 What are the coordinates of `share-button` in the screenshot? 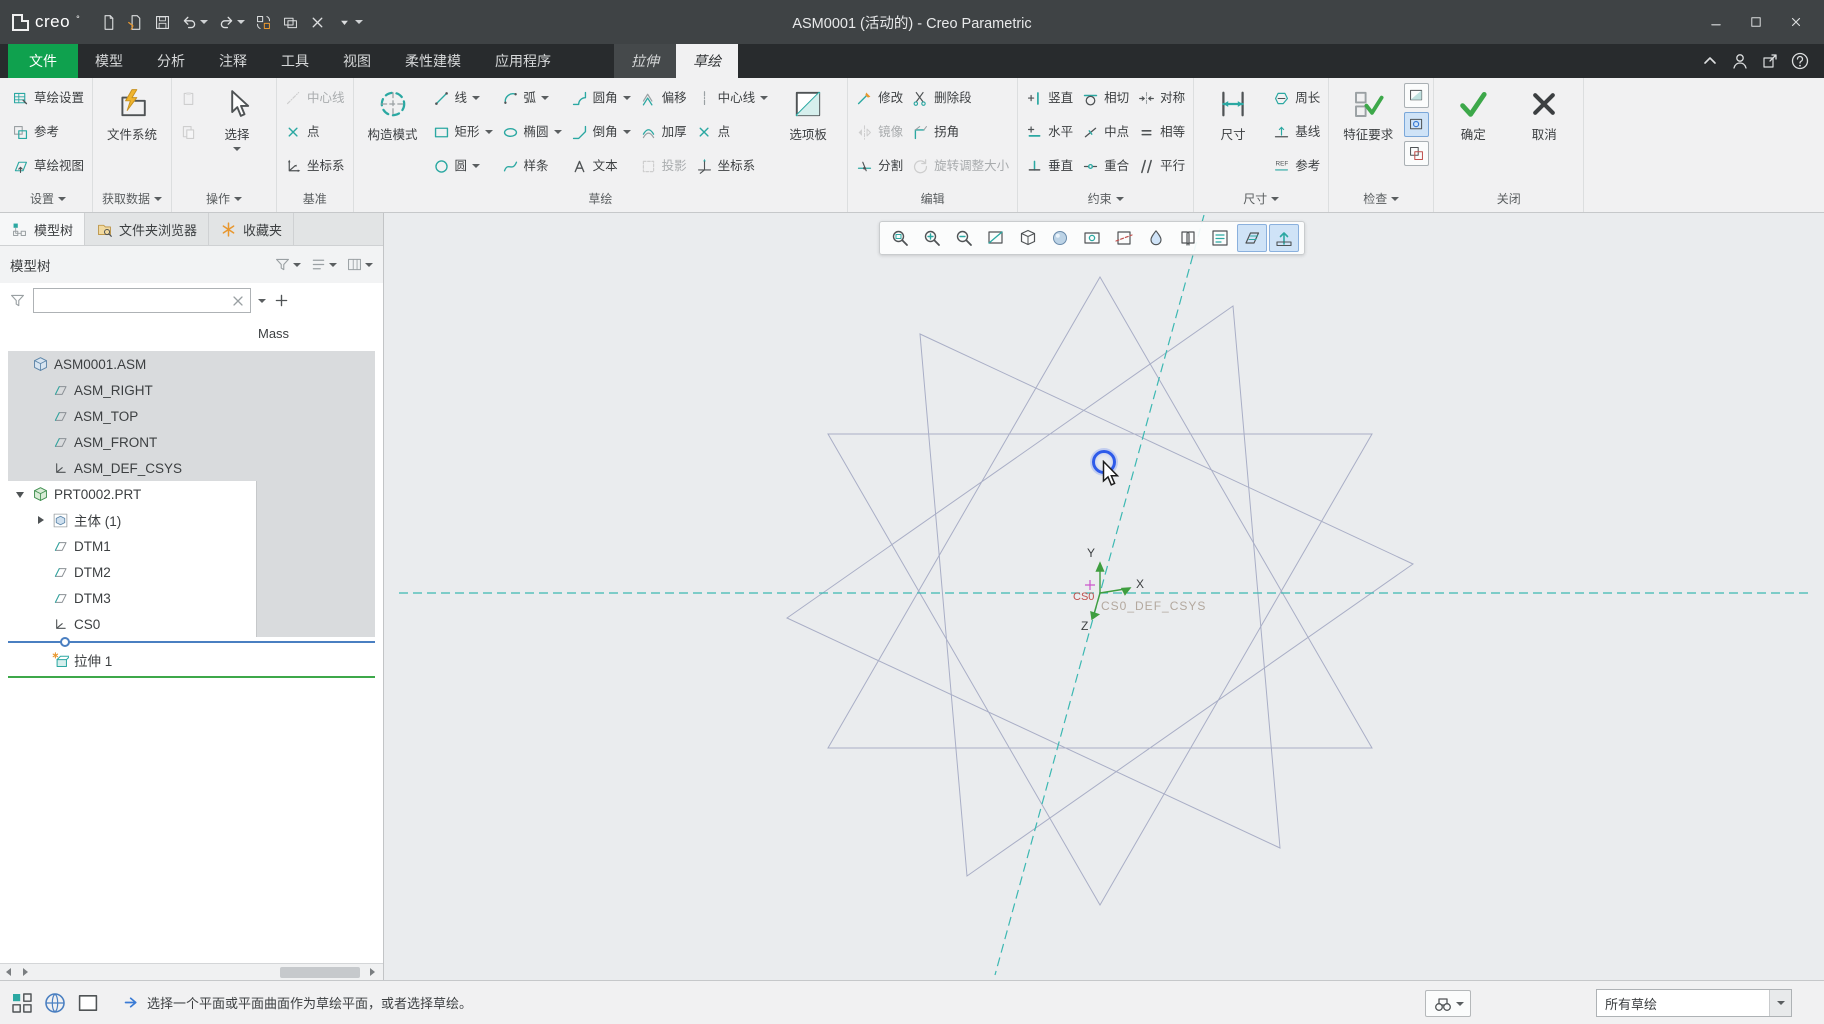 It's located at (1770, 61).